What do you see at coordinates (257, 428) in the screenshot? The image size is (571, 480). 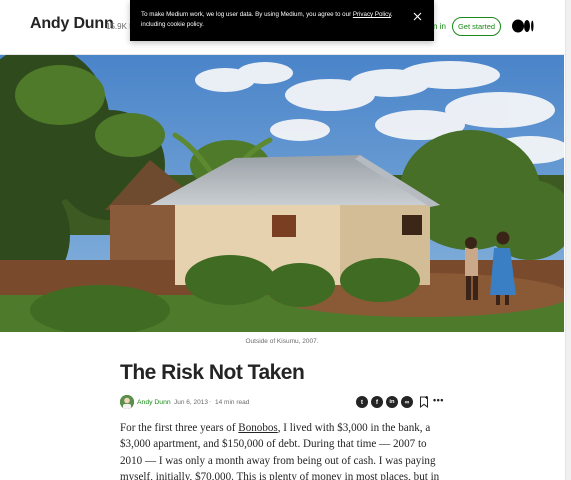 I see `bonobos-link: Bonobos` at bounding box center [257, 428].